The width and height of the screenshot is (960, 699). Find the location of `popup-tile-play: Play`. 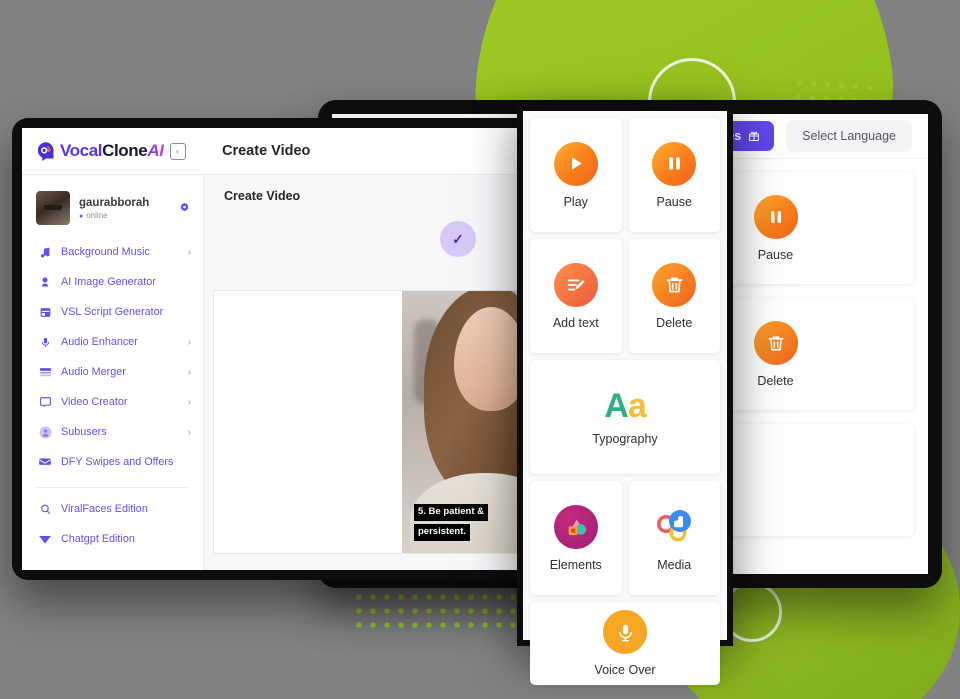

popup-tile-play: Play is located at coordinates (576, 175).